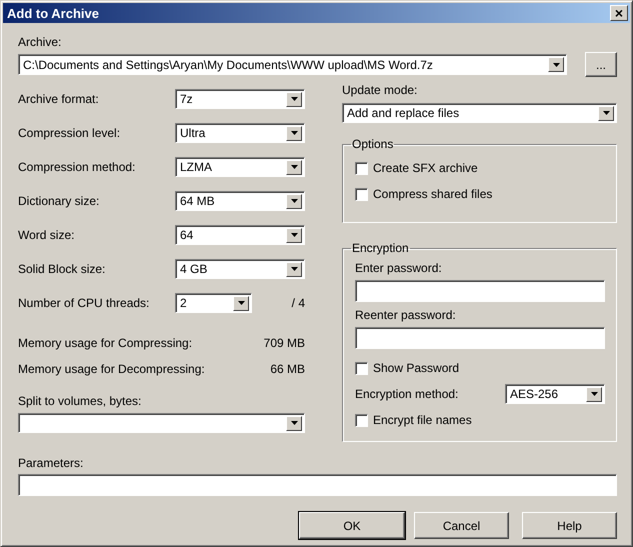  Describe the element at coordinates (372, 144) in the screenshot. I see `group-title: Options` at that location.